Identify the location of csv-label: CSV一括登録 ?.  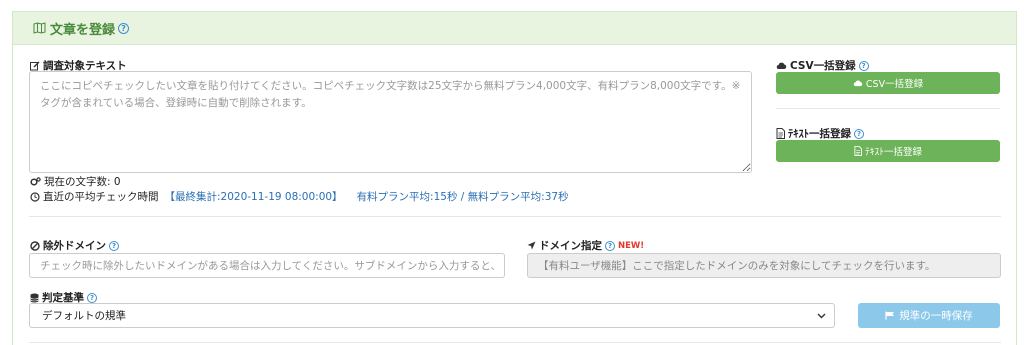
(822, 65).